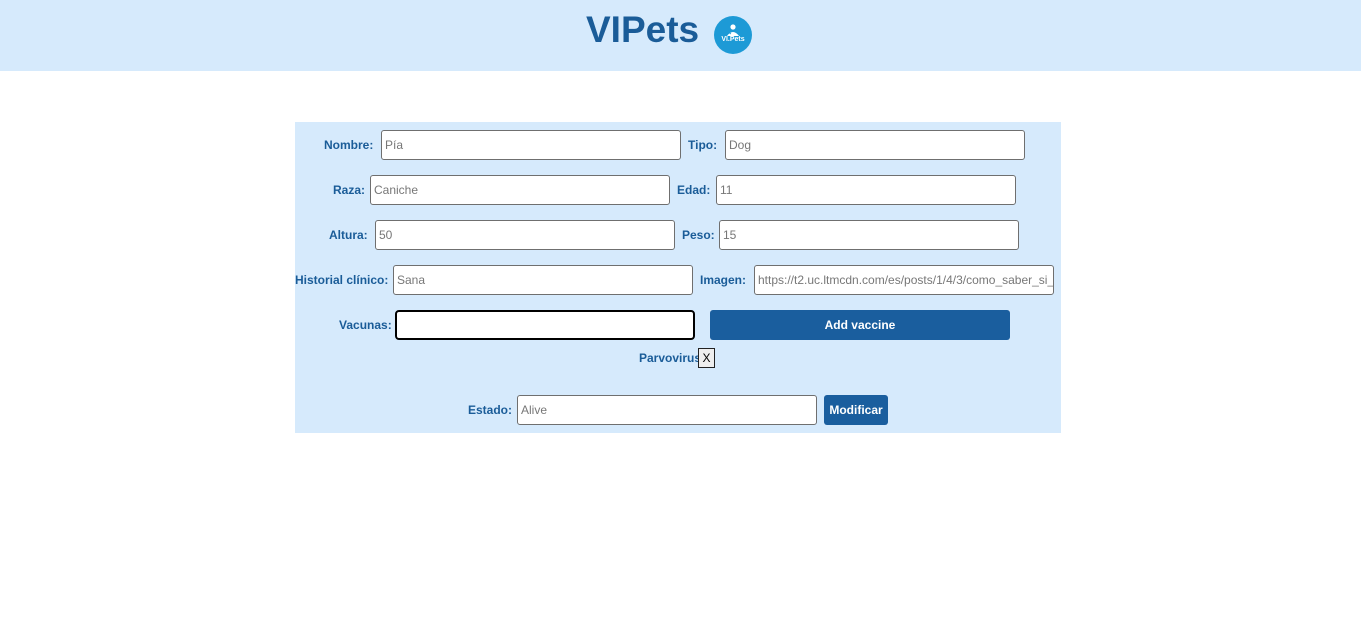  Describe the element at coordinates (856, 410) in the screenshot. I see `modificar-button: Modificar` at that location.